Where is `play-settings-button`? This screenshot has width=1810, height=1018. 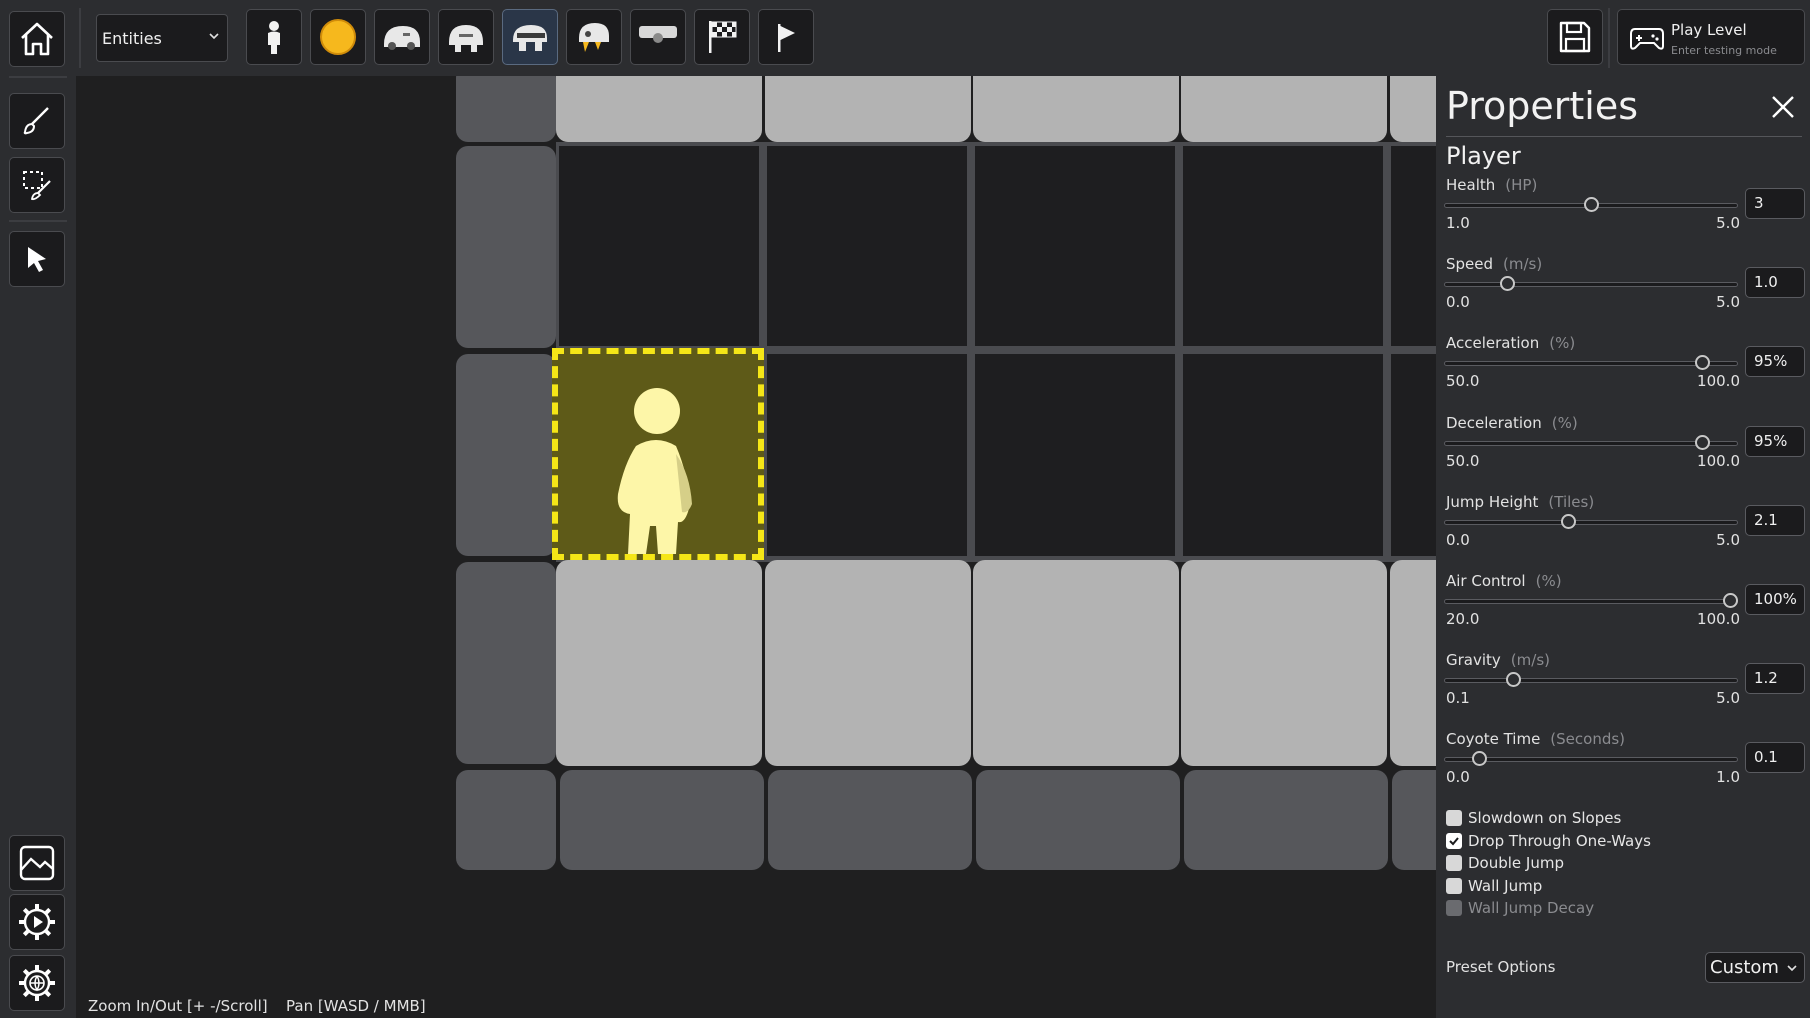
play-settings-button is located at coordinates (37, 922).